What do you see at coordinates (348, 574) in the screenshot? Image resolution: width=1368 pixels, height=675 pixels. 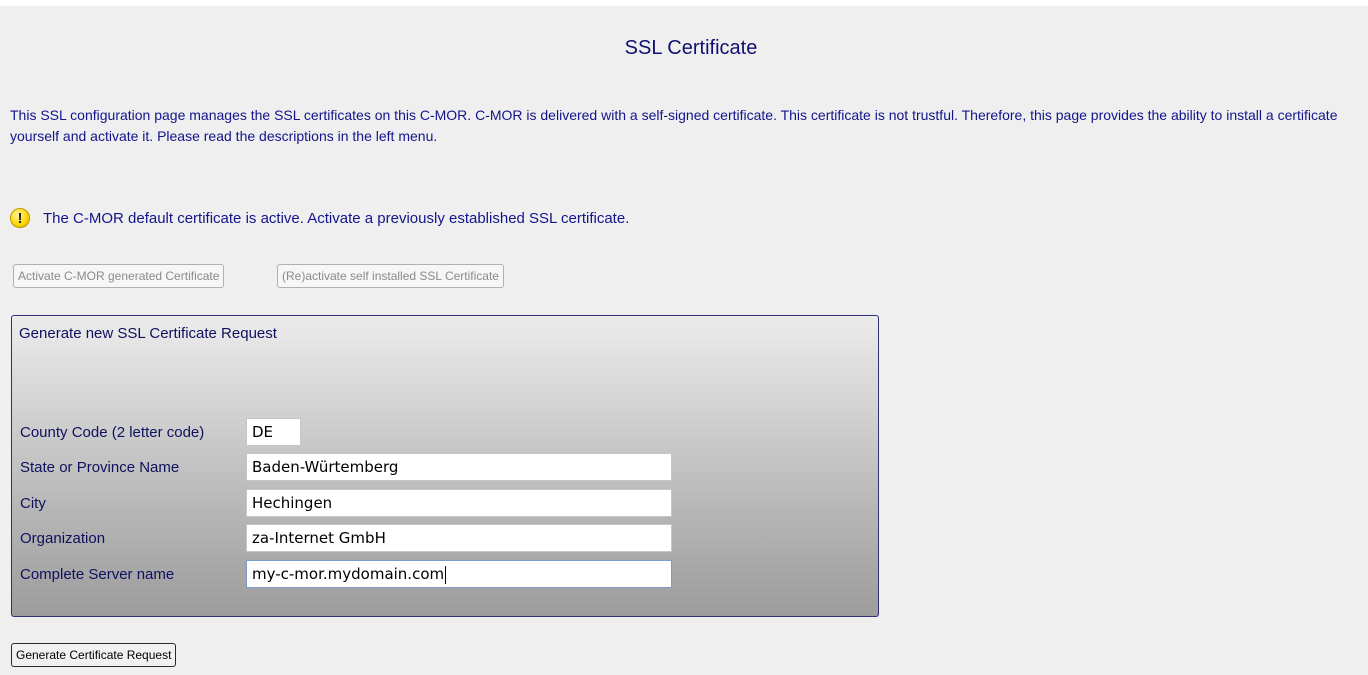 I see `server-name-value: my-c-mor.mydomain.com` at bounding box center [348, 574].